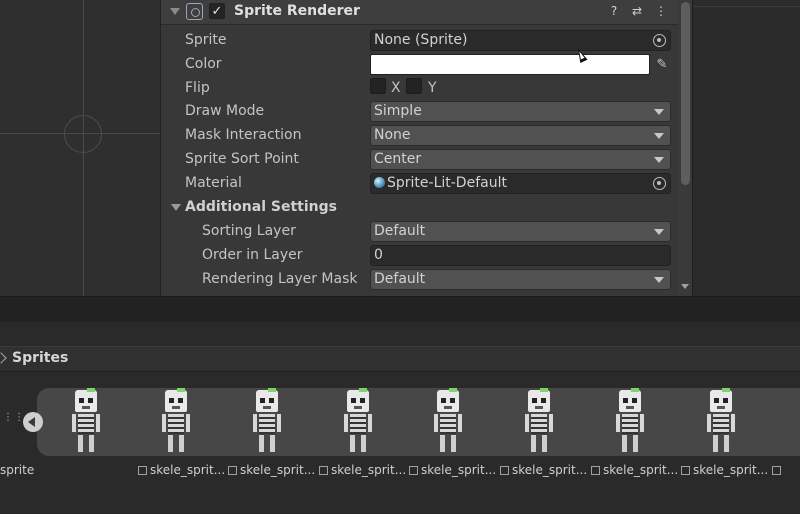 Image resolution: width=800 pixels, height=514 pixels. I want to click on sprite-sort-point-dropdown: Center, so click(520, 159).